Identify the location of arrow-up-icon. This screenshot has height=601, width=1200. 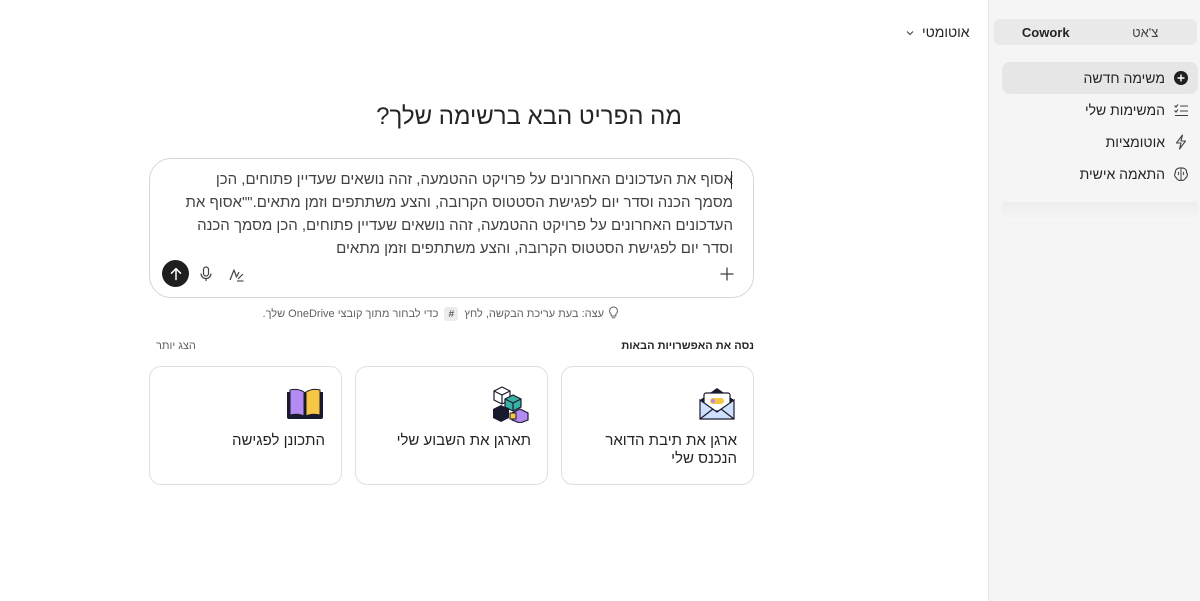
(175, 273).